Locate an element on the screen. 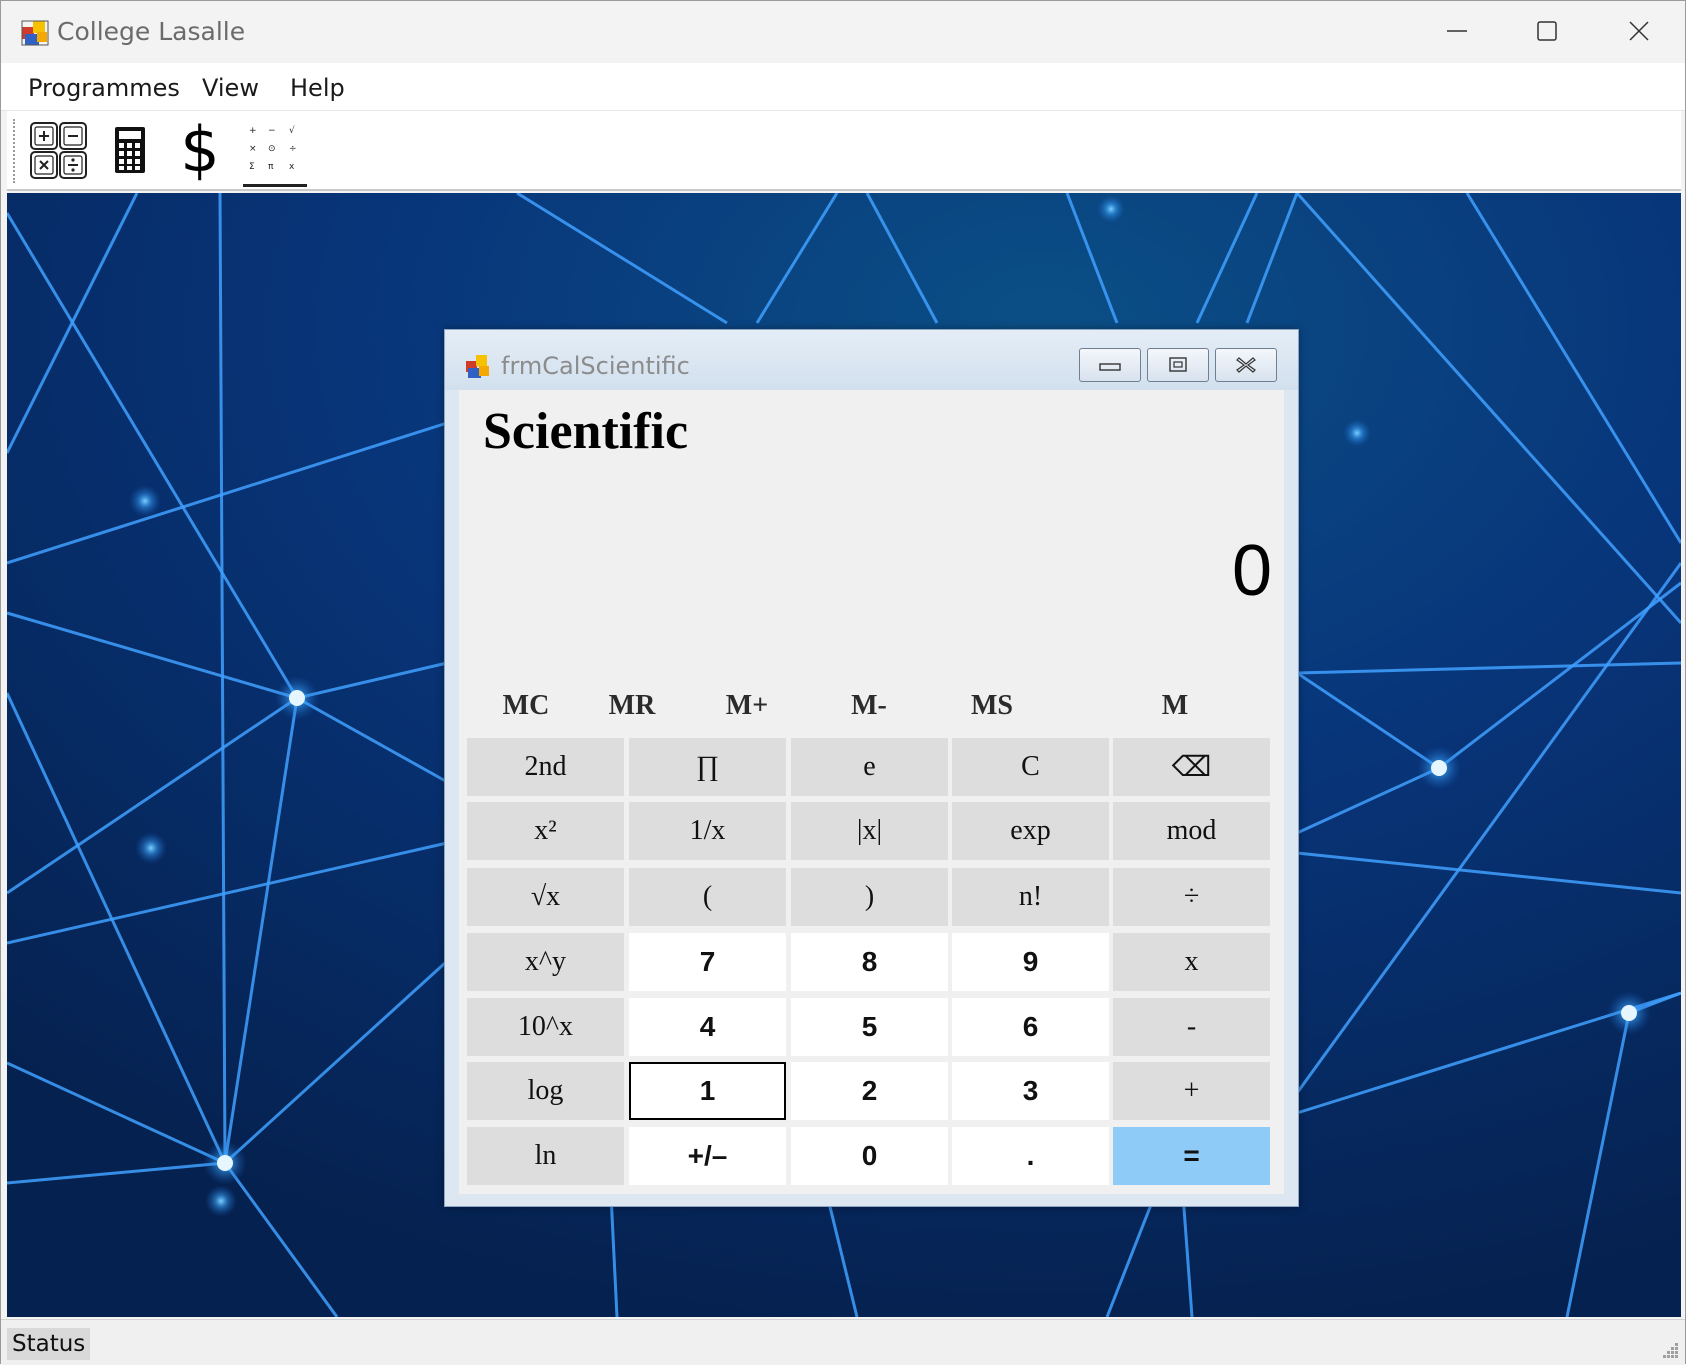  child-close-button is located at coordinates (1246, 365).